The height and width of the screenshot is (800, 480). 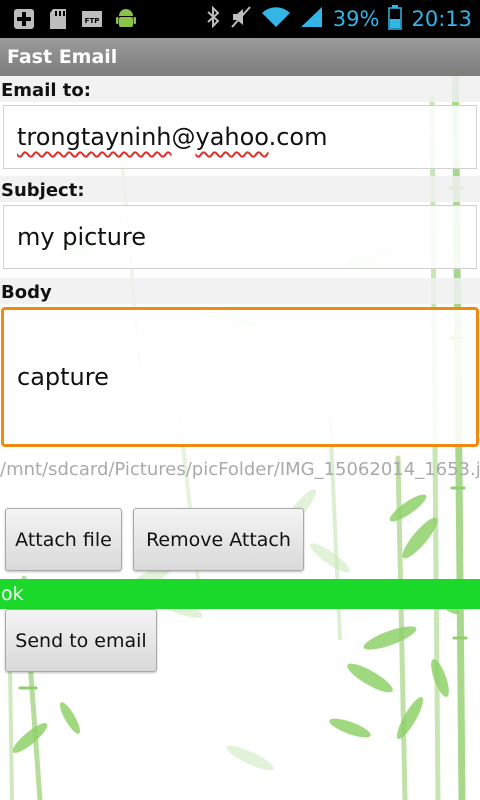 I want to click on attach-file-button: Attach file, so click(x=63, y=539).